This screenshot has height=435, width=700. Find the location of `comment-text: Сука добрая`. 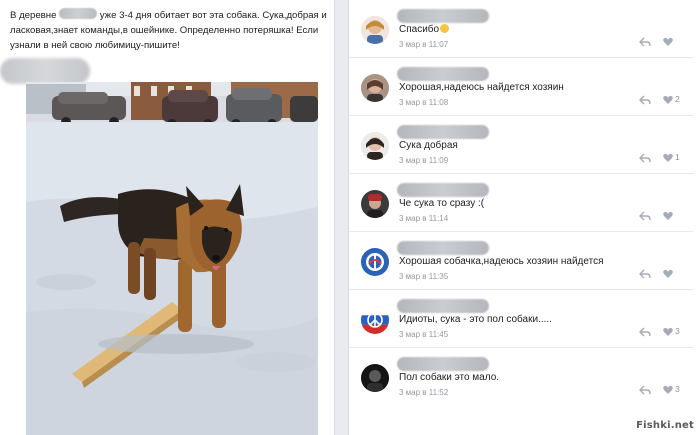

comment-text: Сука добрая is located at coordinates (428, 145).